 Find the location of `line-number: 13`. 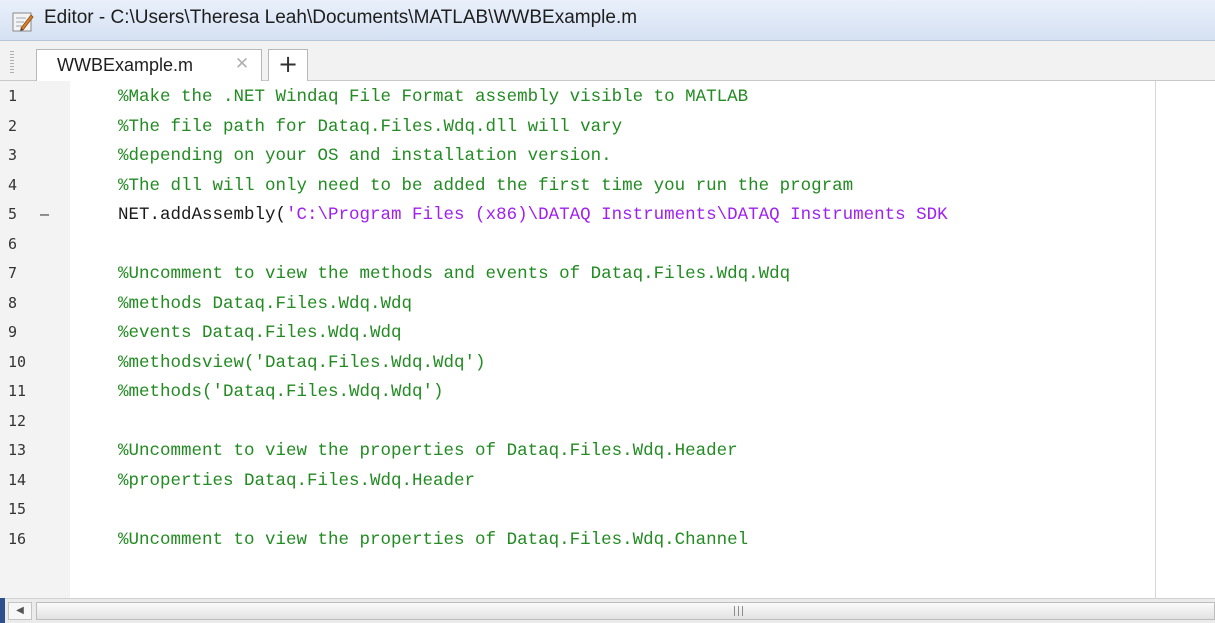

line-number: 13 is located at coordinates (17, 450).